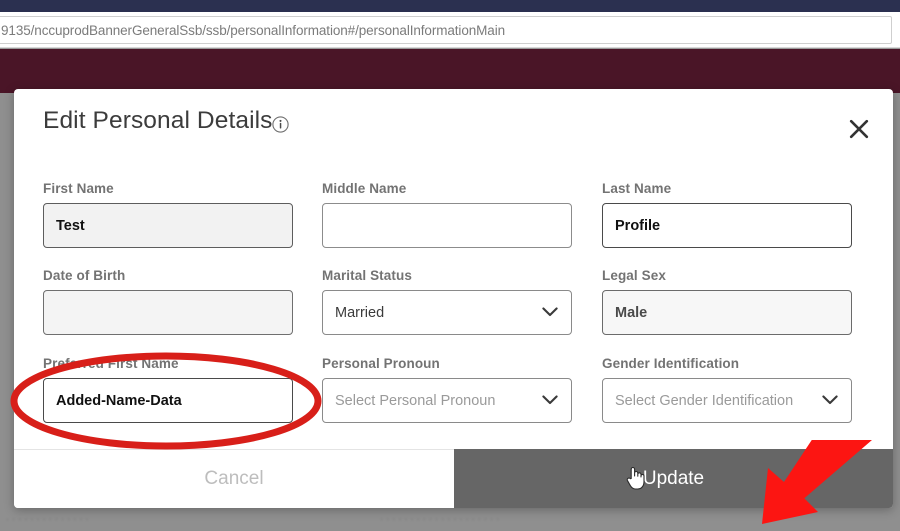 The height and width of the screenshot is (531, 900). I want to click on info-circle-icon, so click(280, 124).